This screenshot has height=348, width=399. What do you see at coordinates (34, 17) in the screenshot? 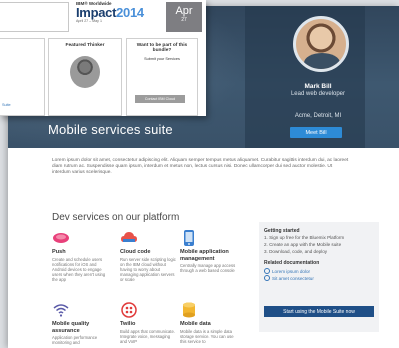
I see `left-box` at bounding box center [34, 17].